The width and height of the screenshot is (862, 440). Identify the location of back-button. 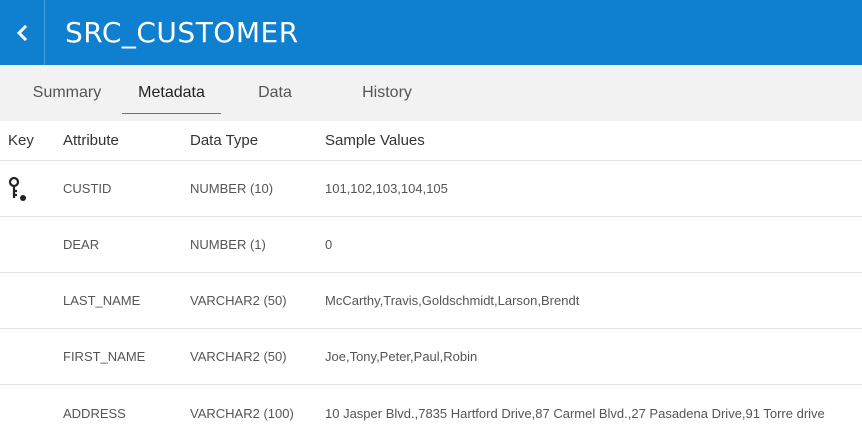
(22, 32).